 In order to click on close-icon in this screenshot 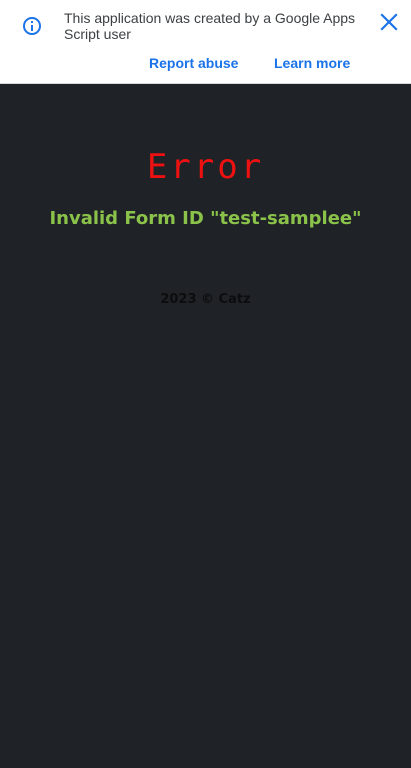, I will do `click(389, 22)`.